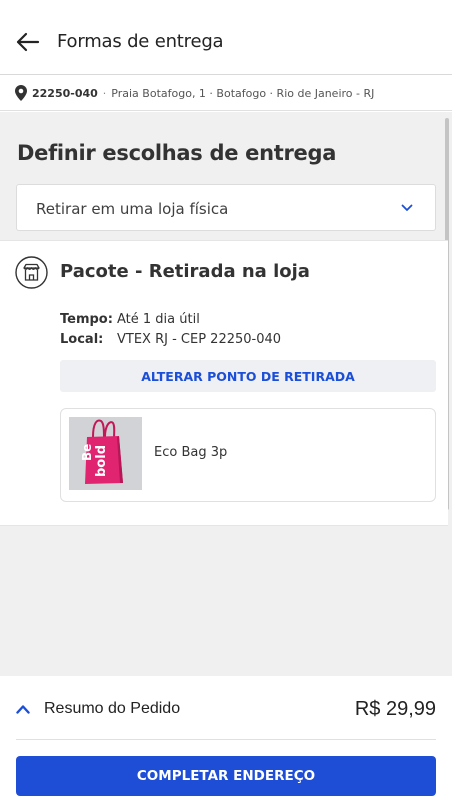  I want to click on product-name: Eco Bag 3p, so click(191, 452).